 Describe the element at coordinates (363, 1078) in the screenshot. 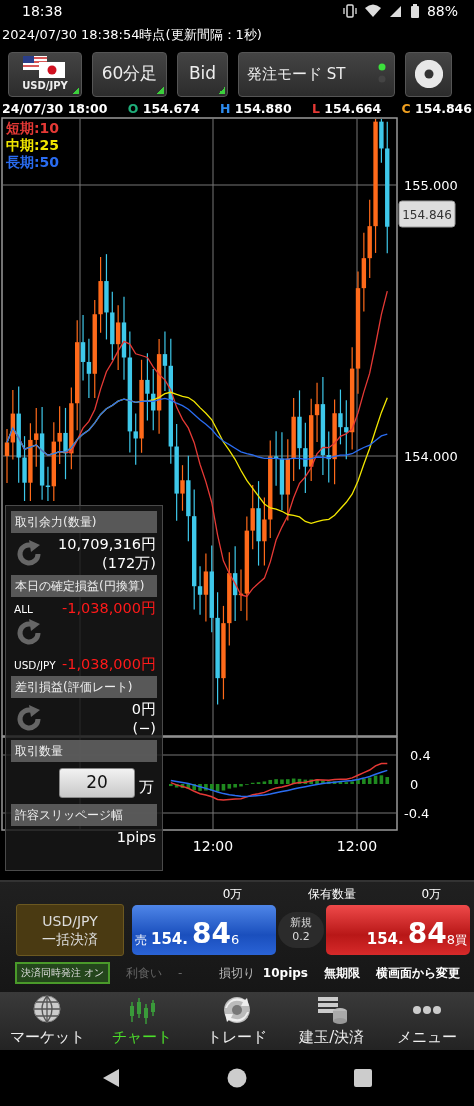

I see `recent-apps-icon` at that location.